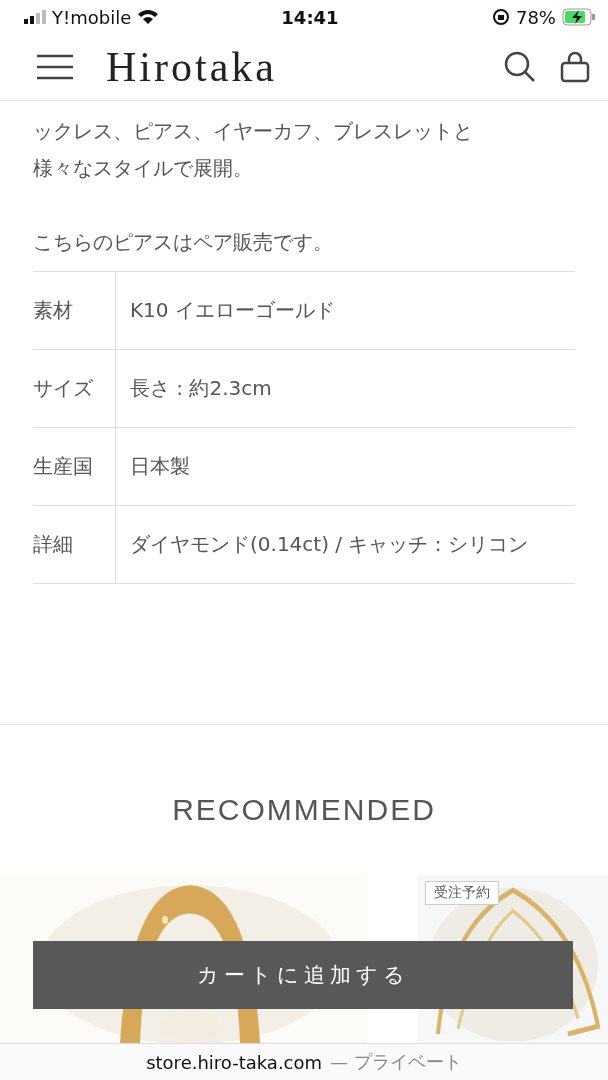  Describe the element at coordinates (92, 17) in the screenshot. I see `carrier-name: Y!mobile` at that location.